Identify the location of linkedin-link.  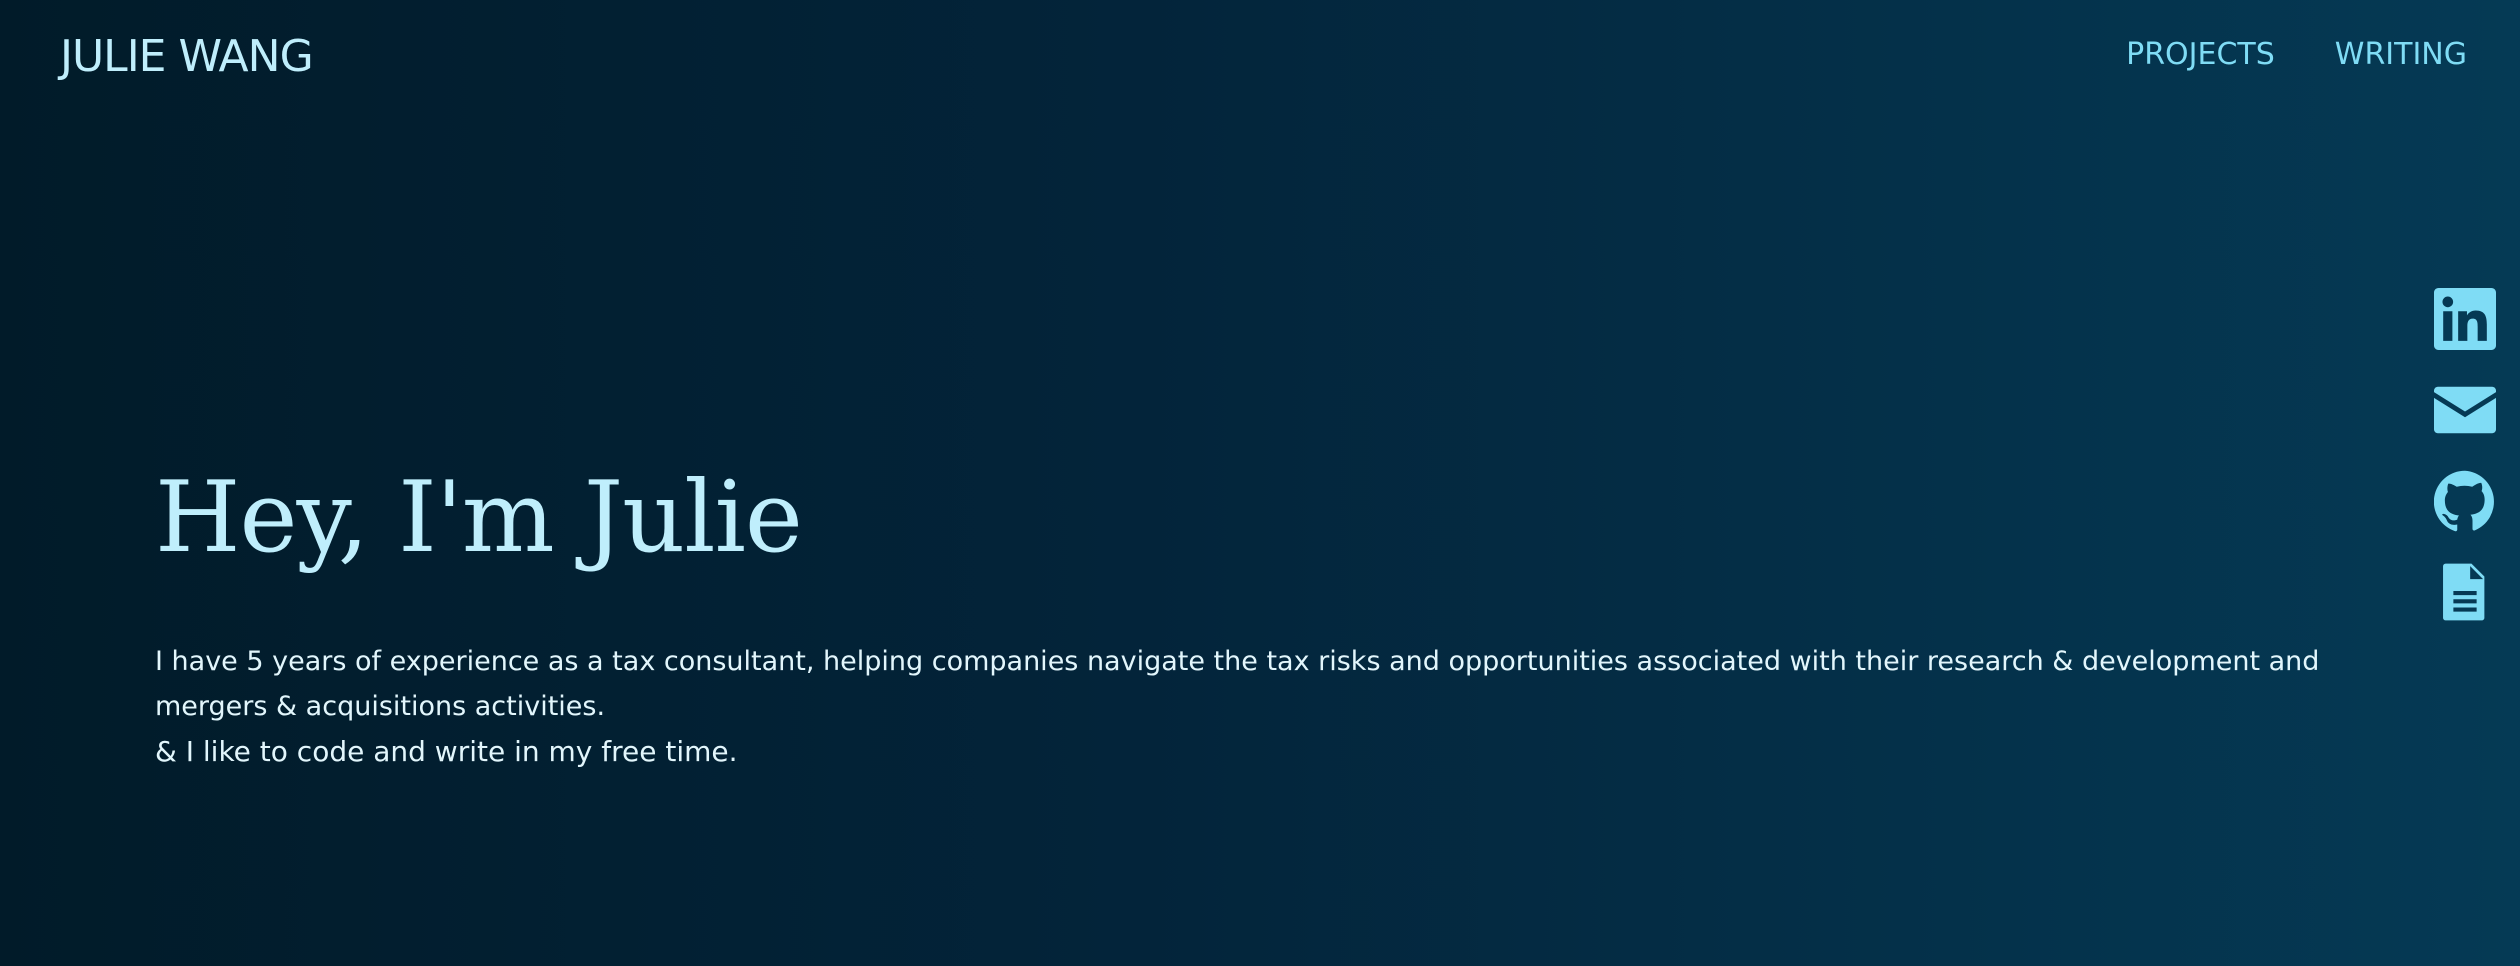
(2465, 321).